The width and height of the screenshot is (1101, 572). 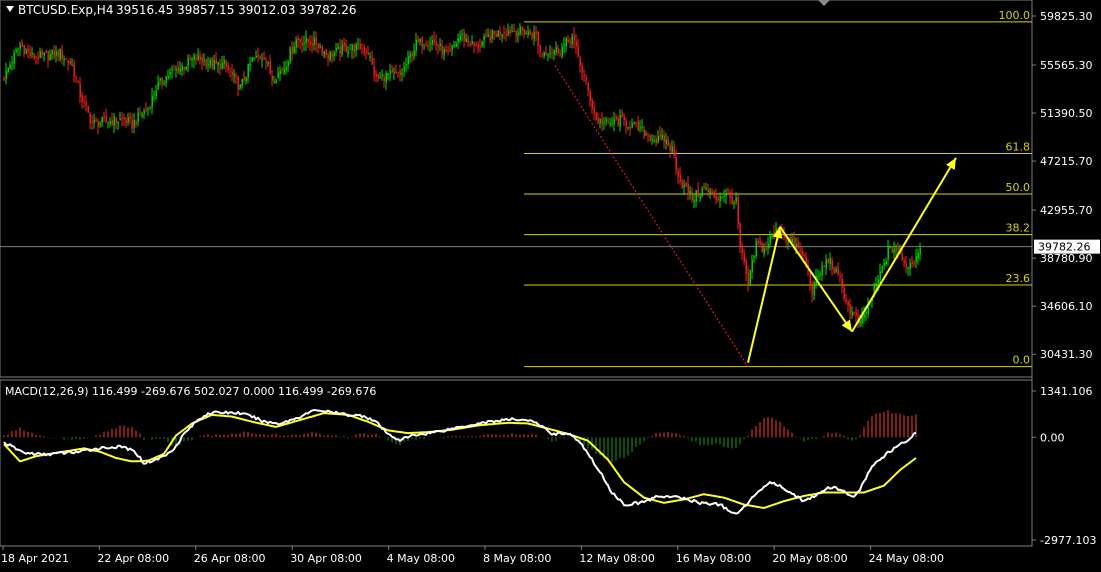 What do you see at coordinates (65, 10) in the screenshot?
I see `symbol-label: BTCUSD.Exp,H4` at bounding box center [65, 10].